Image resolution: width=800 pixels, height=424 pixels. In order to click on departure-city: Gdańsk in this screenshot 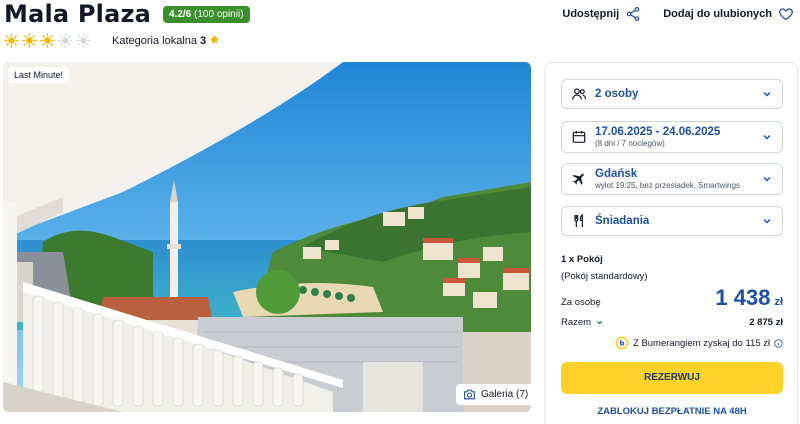, I will do `click(616, 174)`.